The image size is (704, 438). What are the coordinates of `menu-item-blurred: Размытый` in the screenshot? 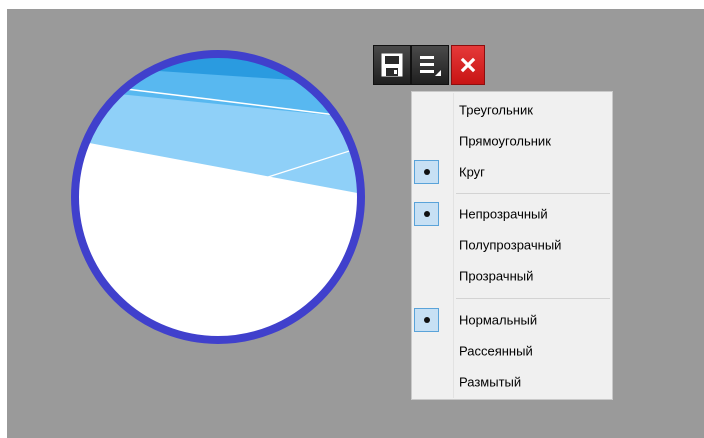 It's located at (512, 382).